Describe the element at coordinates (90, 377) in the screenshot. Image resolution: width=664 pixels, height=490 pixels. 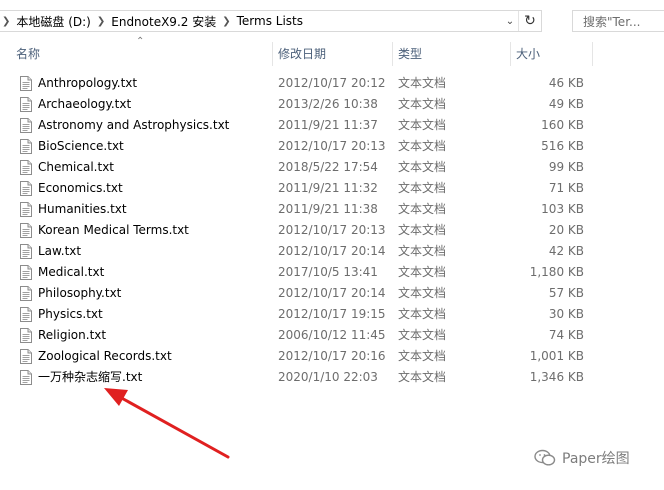
I see `file-name: 一万种杂志缩写.txt` at that location.